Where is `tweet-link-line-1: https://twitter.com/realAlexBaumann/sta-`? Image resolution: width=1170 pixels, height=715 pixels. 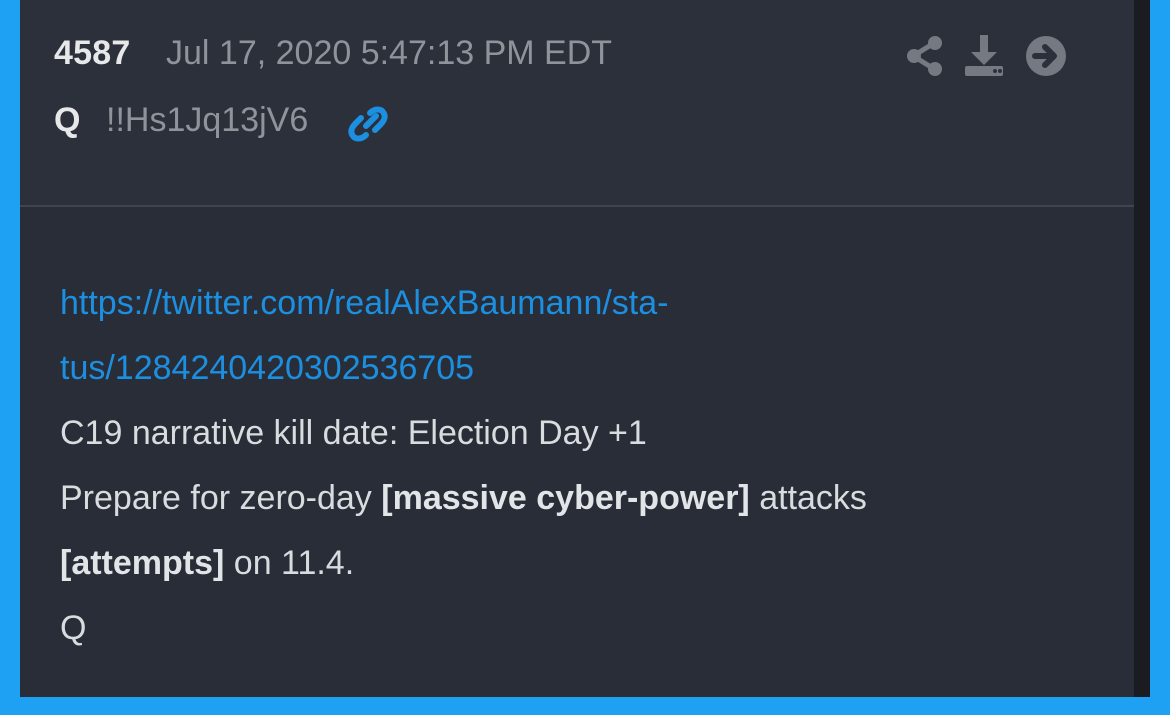
tweet-link-line-1: https://twitter.com/realAlexBaumann/sta- is located at coordinates (580, 303).